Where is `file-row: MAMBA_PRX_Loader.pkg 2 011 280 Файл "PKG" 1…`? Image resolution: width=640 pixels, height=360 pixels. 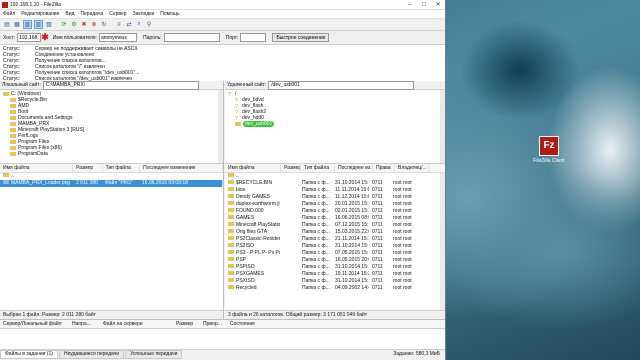
file-row: MAMBA_PRX_Loader.pkg 2 011 280 Файл "PKG" 1… is located at coordinates (111, 183).